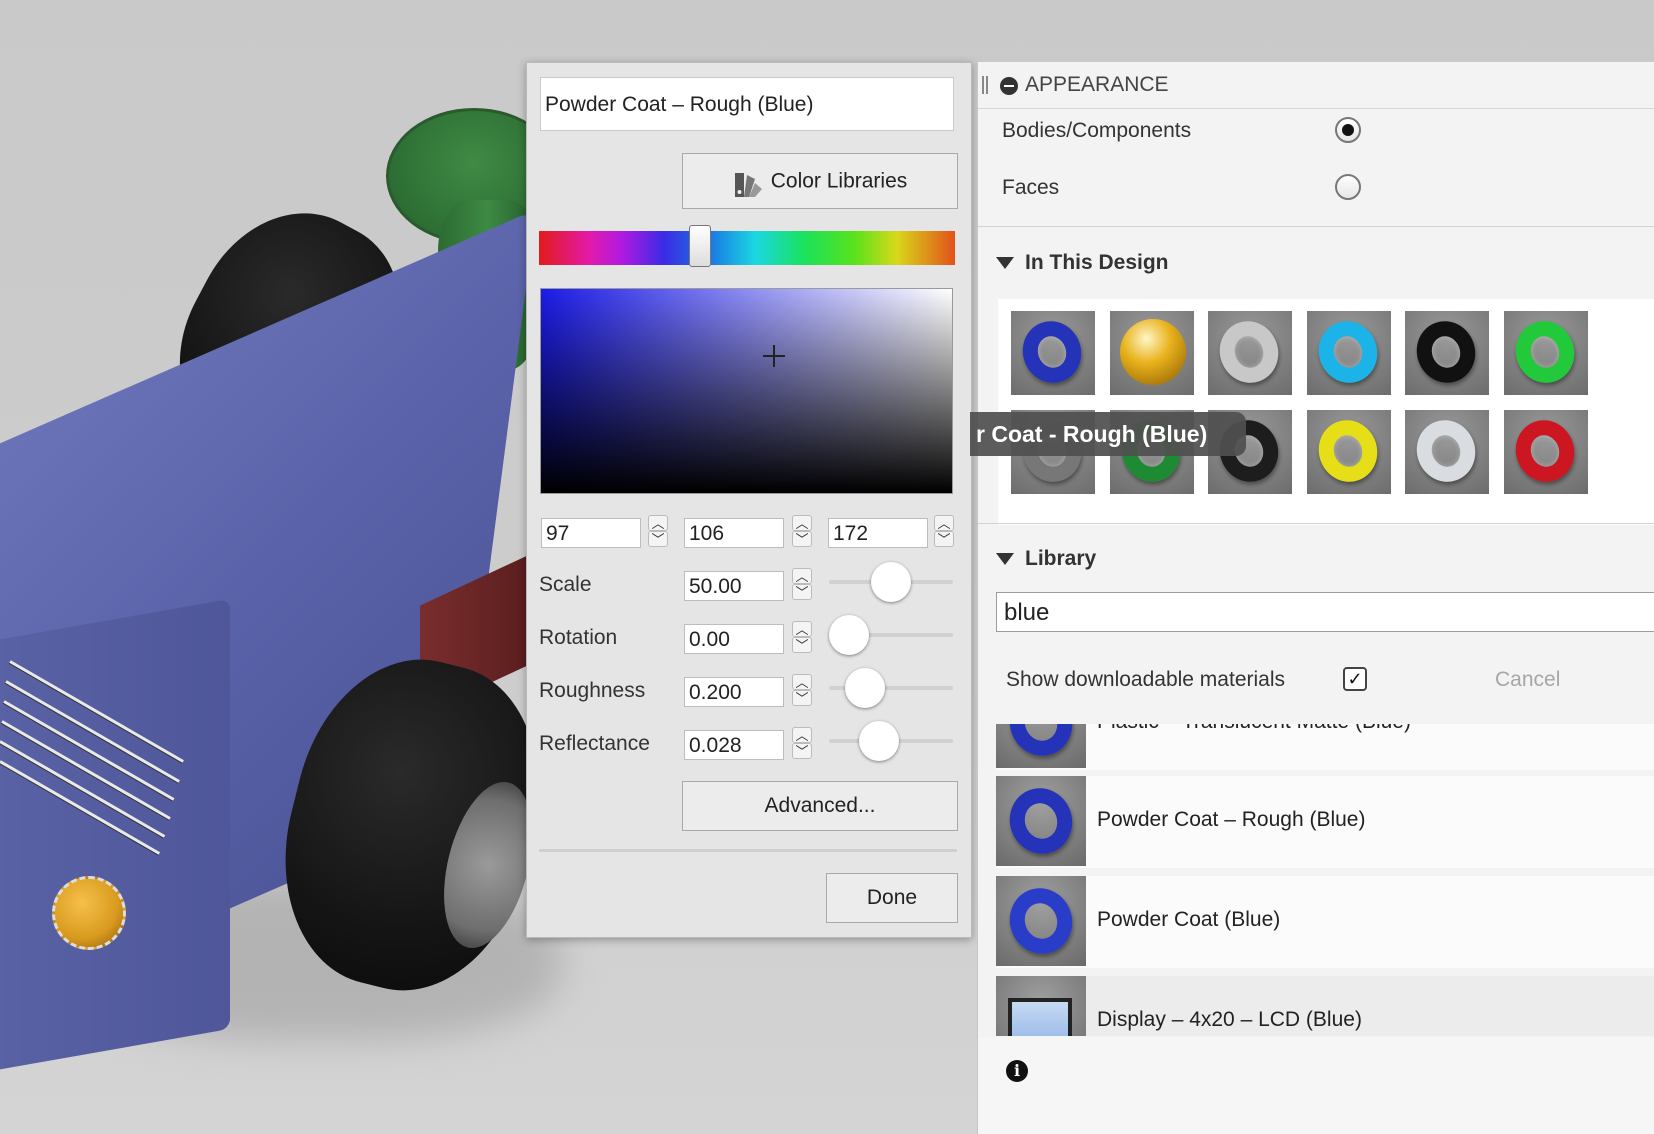  What do you see at coordinates (1188, 920) in the screenshot?
I see `library-item-name: Powder Coat (Blue)` at bounding box center [1188, 920].